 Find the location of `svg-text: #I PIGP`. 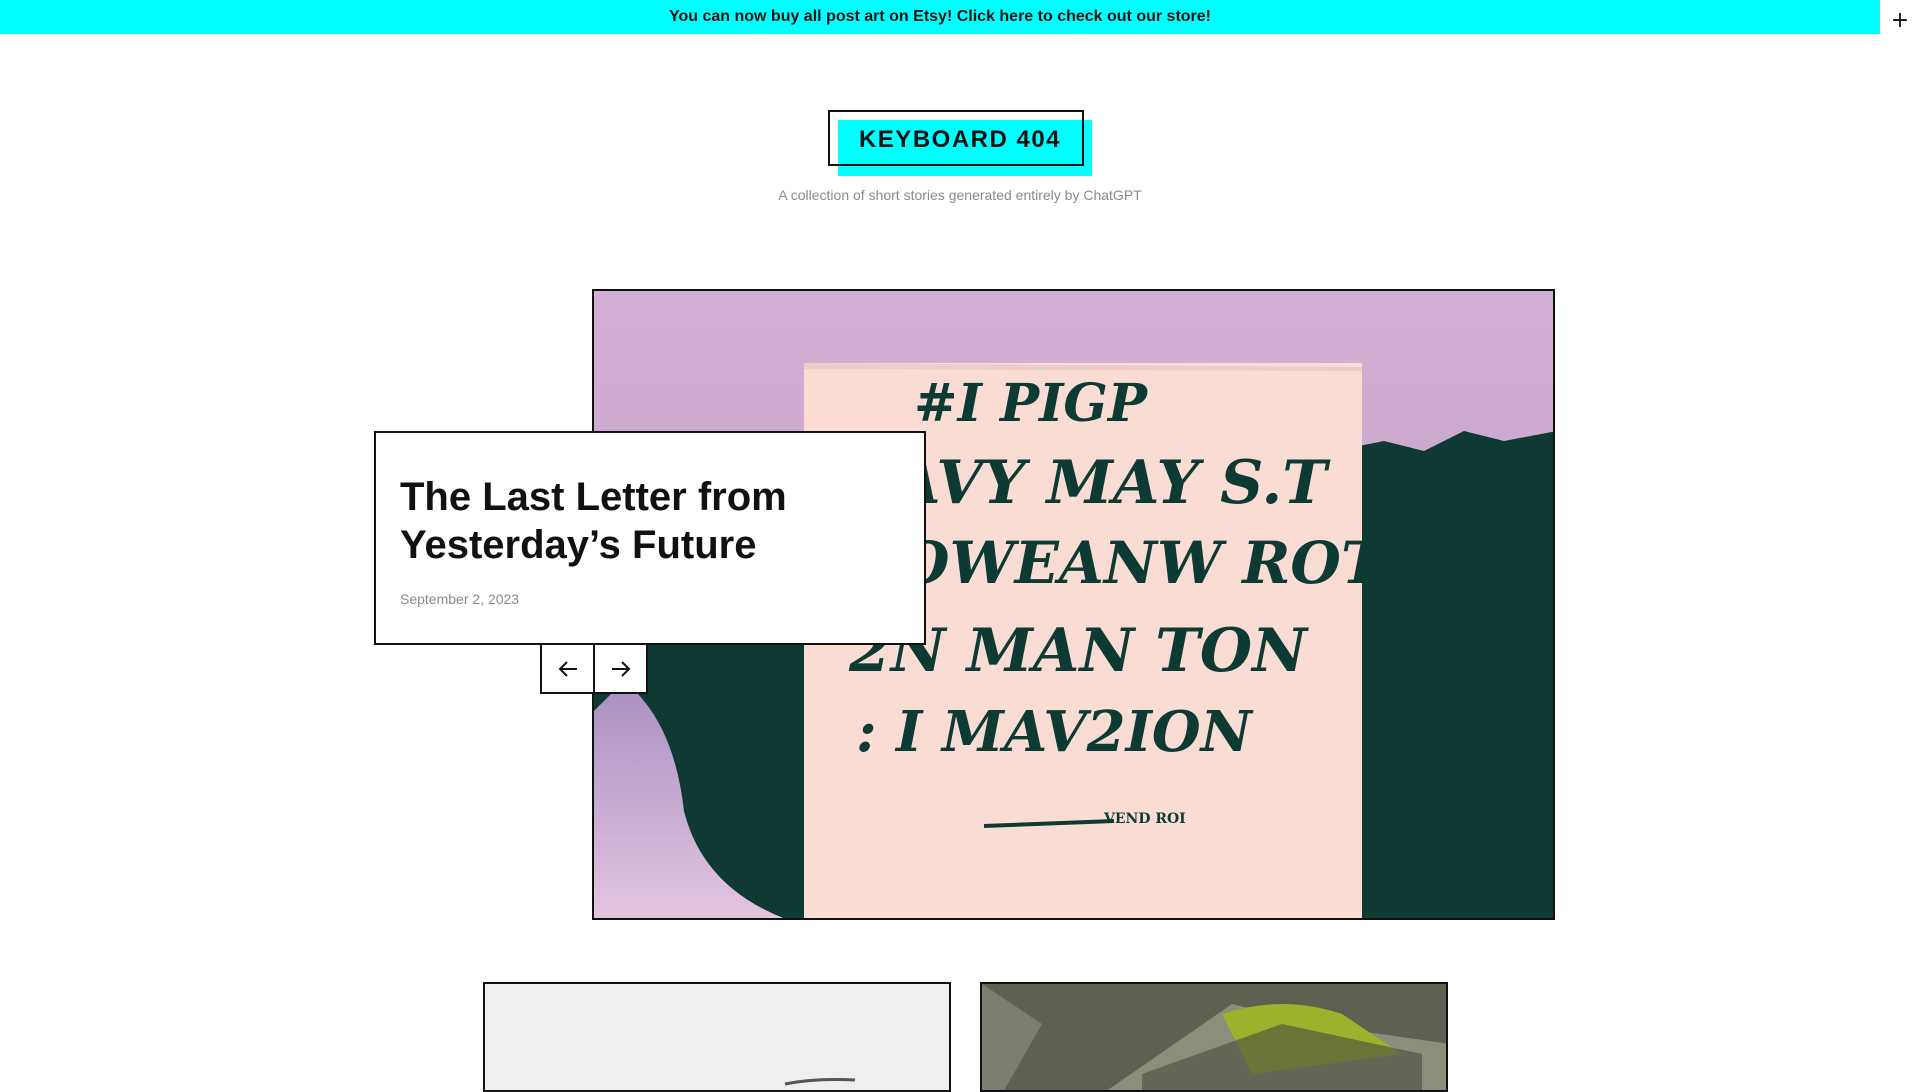

svg-text: #I PIGP is located at coordinates (1031, 403).